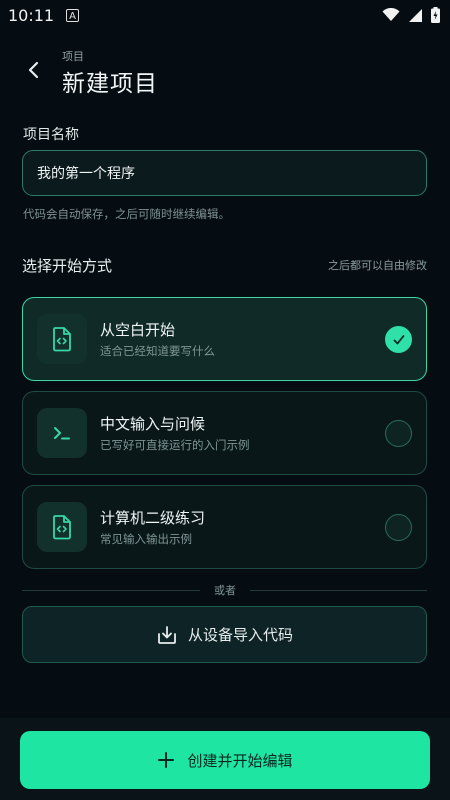  I want to click on battery-icon, so click(435, 15).